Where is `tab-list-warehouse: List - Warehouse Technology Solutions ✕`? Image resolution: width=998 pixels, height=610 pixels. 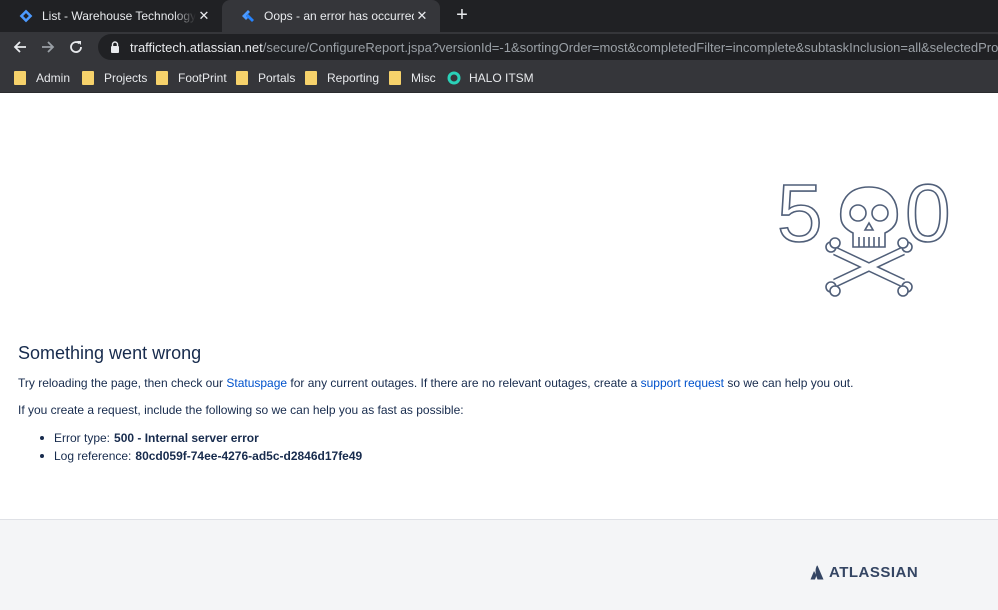
tab-list-warehouse: List - Warehouse Technology Solutions ✕ is located at coordinates (111, 16).